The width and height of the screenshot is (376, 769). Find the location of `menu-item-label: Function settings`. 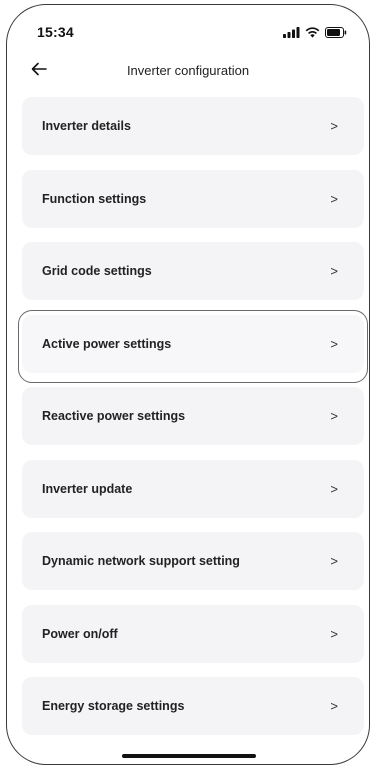

menu-item-label: Function settings is located at coordinates (94, 198).